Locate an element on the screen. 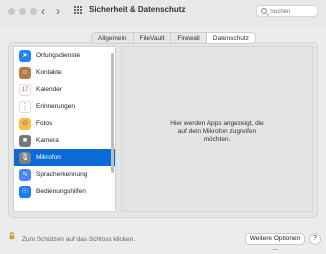 The image size is (326, 254). privacy-item-photos: ✿ Fotos is located at coordinates (64, 123).